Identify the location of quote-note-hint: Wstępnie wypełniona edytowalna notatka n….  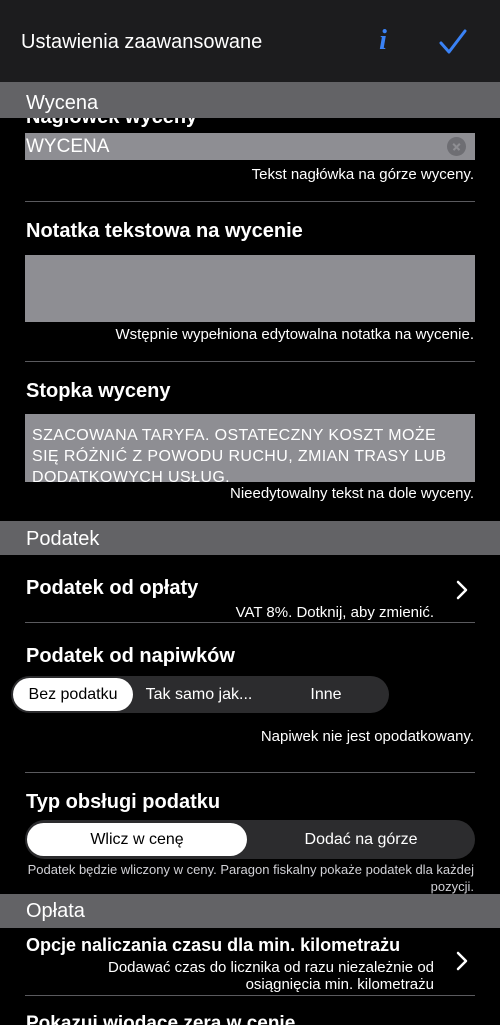
(294, 334).